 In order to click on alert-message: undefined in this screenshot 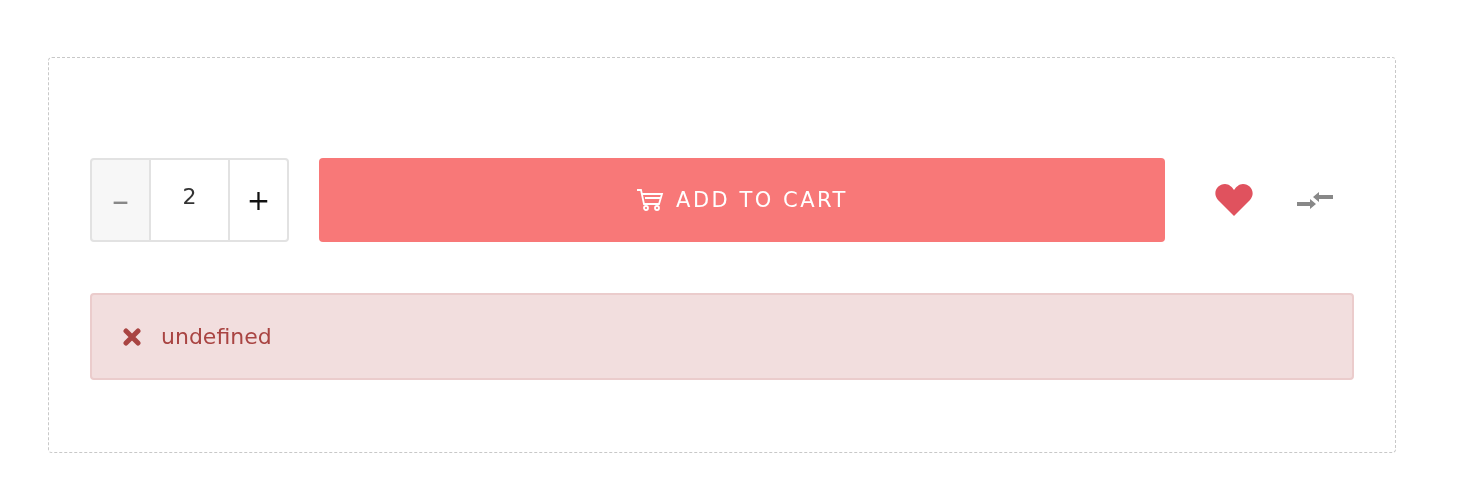, I will do `click(216, 336)`.